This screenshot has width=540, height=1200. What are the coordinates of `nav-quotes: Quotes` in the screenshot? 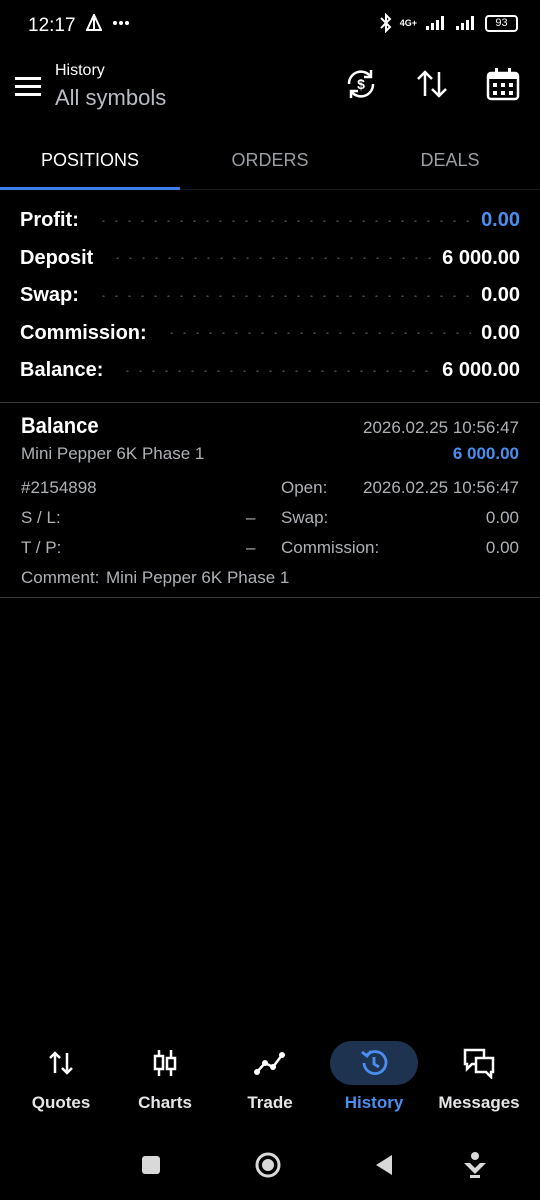 It's located at (61, 1080).